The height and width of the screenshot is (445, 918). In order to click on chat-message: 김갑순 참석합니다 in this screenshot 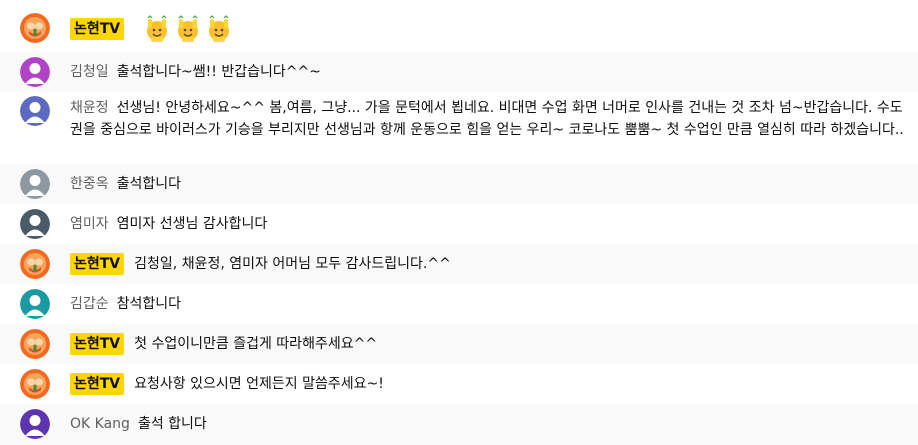, I will do `click(459, 304)`.